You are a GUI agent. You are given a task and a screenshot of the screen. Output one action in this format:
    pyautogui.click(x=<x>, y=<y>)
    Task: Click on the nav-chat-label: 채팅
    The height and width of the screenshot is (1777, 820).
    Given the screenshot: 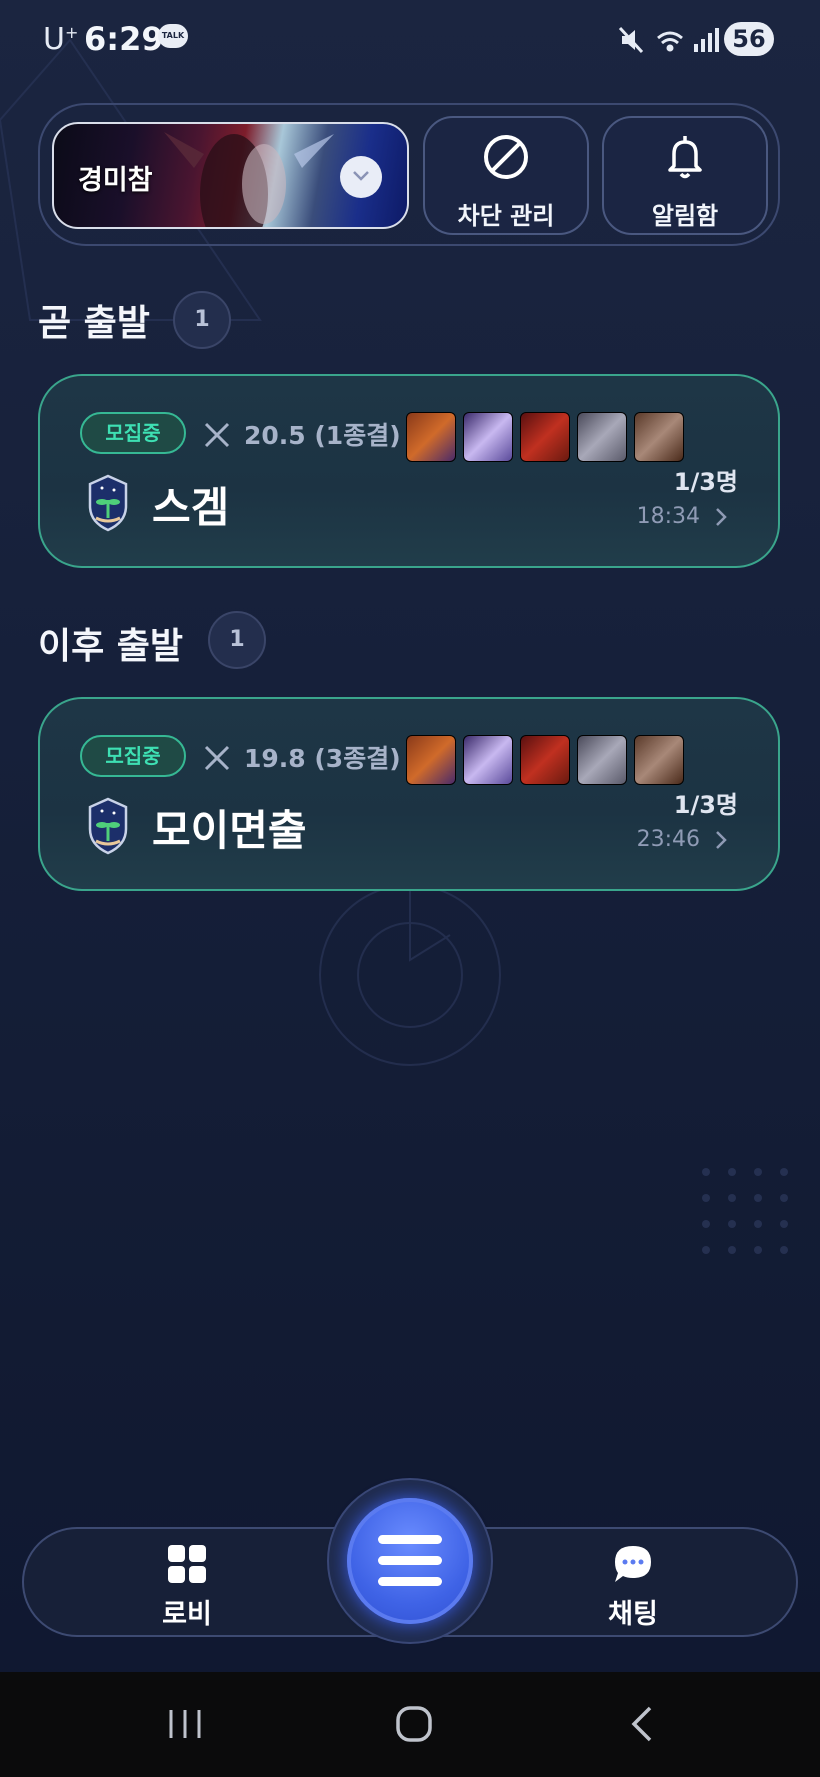 What is the action you would take?
    pyautogui.click(x=633, y=1614)
    